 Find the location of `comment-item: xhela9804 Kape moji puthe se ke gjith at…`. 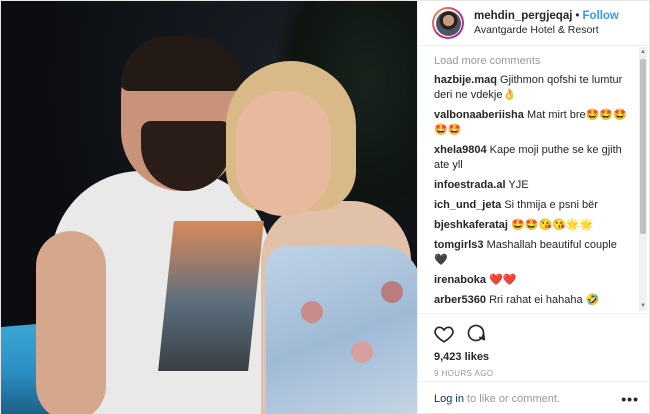

comment-item: xhela9804 Kape moji puthe se ke gjith at… is located at coordinates (531, 158).